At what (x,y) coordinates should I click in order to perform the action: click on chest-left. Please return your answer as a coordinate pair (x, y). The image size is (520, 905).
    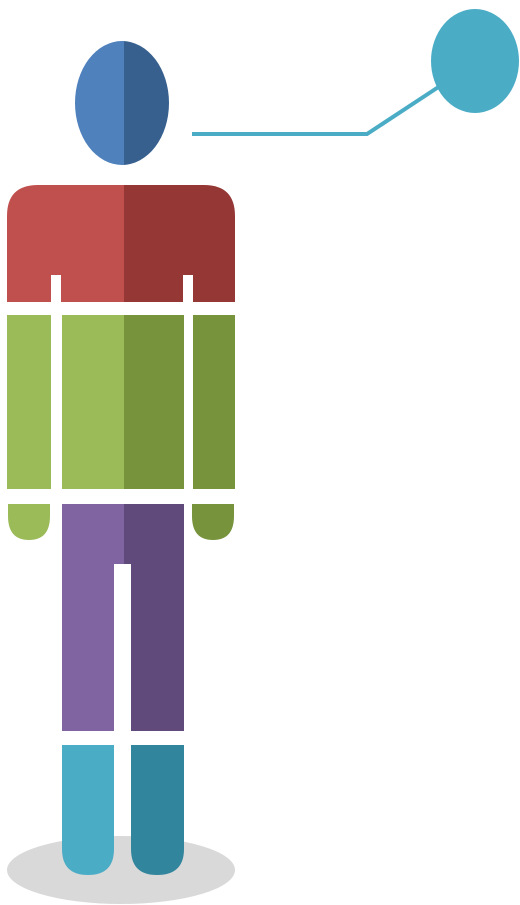
    Looking at the image, I should click on (93, 402).